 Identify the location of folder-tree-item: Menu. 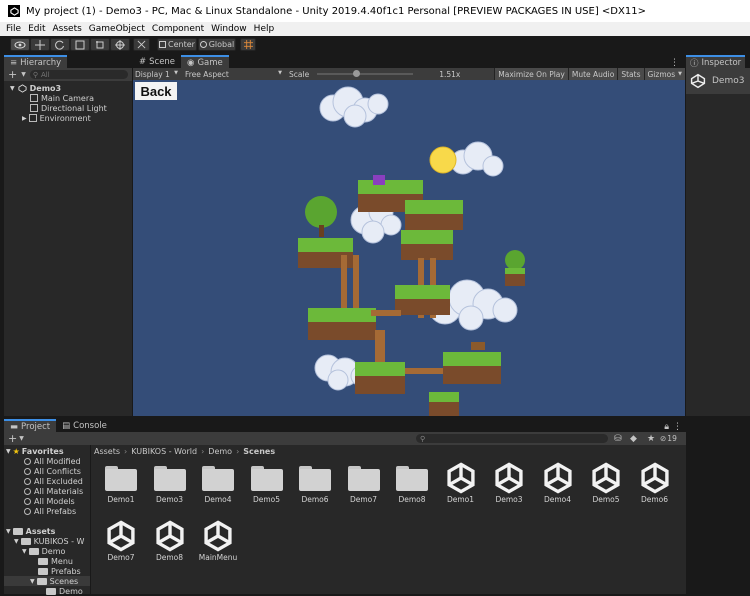
(47, 561).